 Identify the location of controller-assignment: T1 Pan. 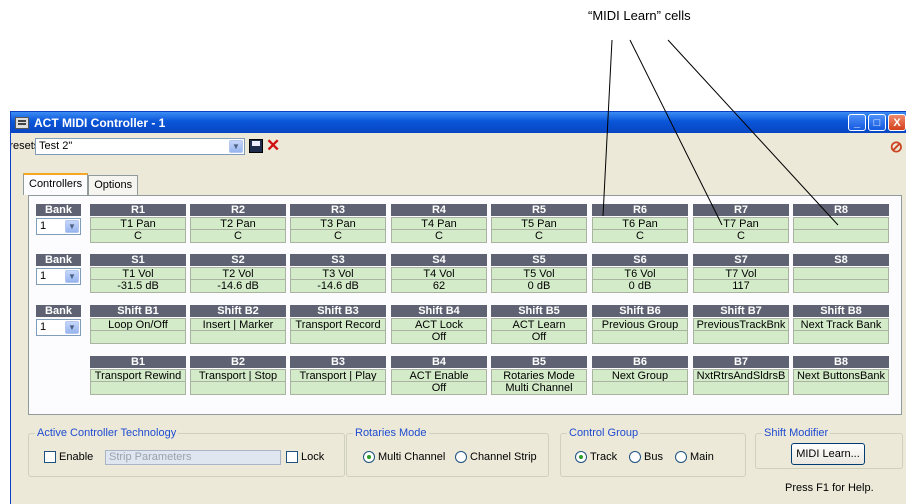
(138, 223).